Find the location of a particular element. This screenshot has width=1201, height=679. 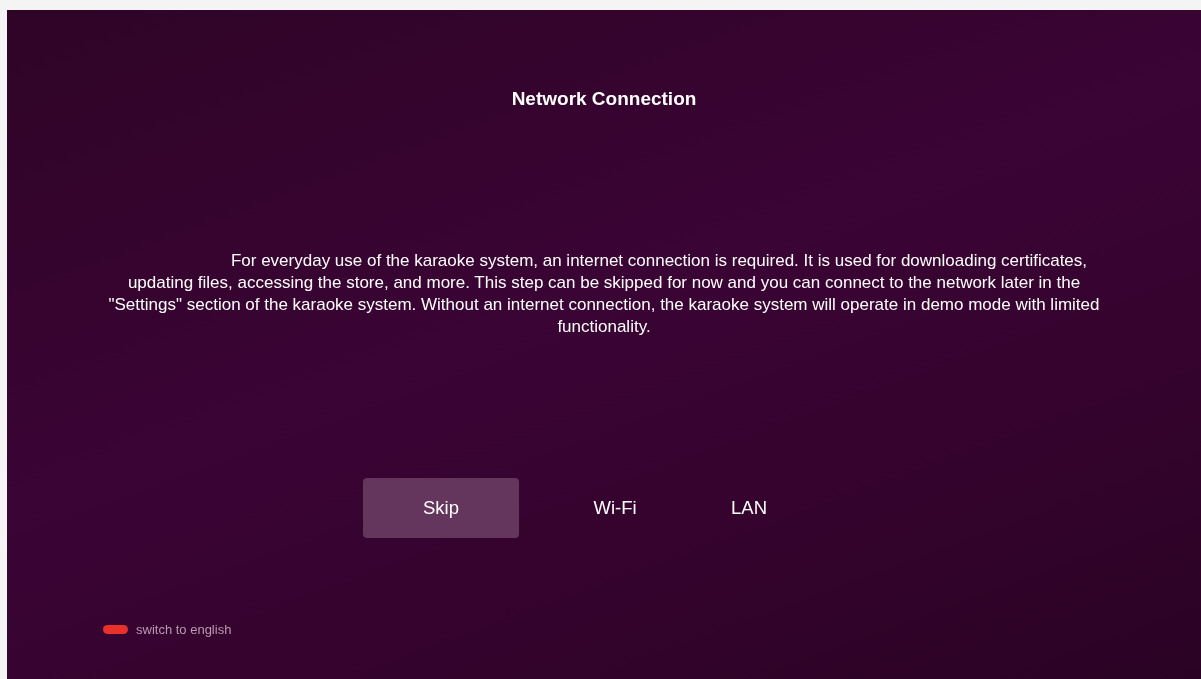

description-text: For everyday use of the karaoke system, an internet connection is required. It is used for downloading certificates, updating files, accessing the store, and more. This step can be skipped for now and you can connect to the network later in the "Settings" section of the karaoke system. Without an internet connection, the karaoke system will operate in demo mode with limited functionality. is located at coordinates (604, 294).